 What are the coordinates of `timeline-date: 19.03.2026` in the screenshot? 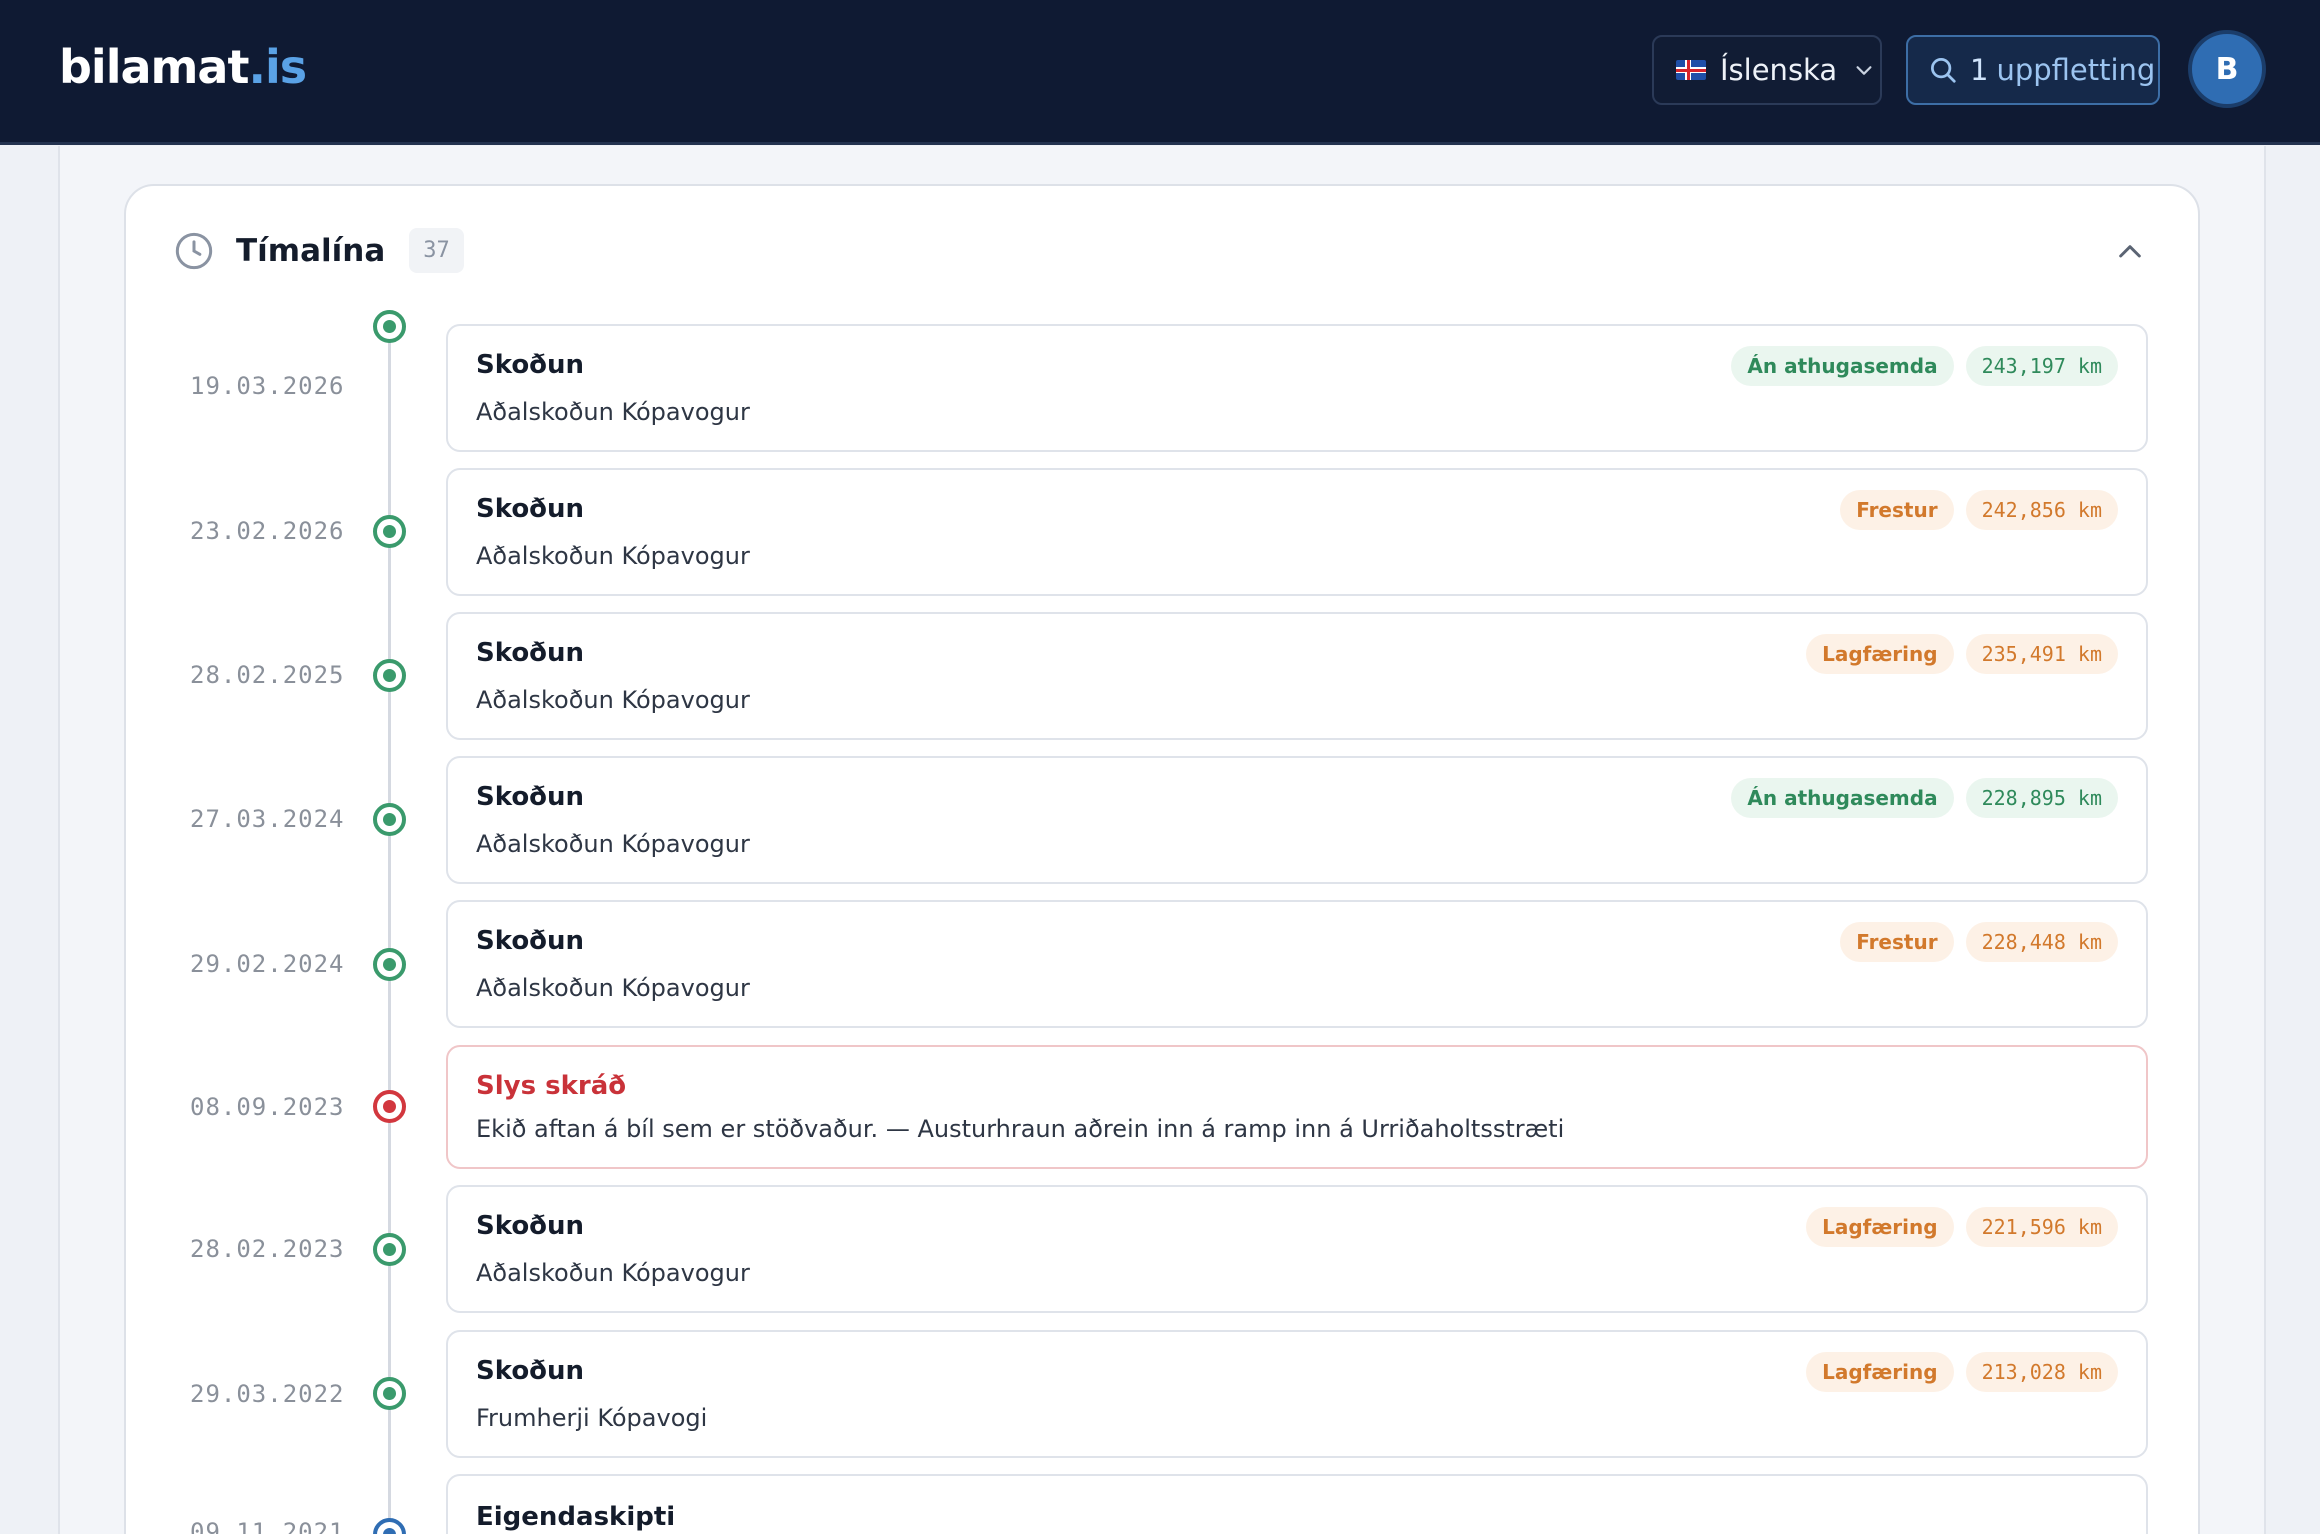 It's located at (267, 386).